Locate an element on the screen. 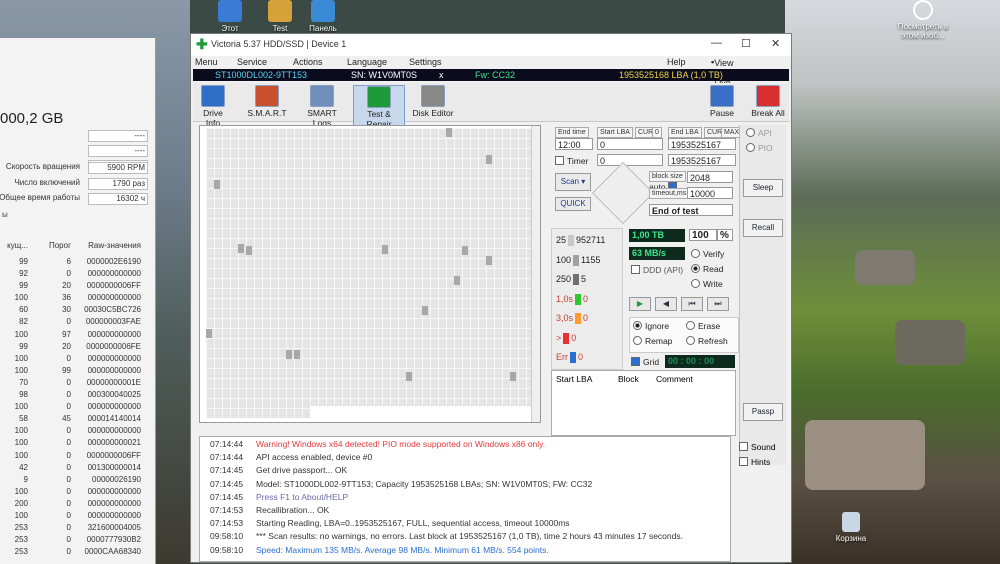 The width and height of the screenshot is (1000, 564). break-all-button: Break All is located at coordinates (768, 101).